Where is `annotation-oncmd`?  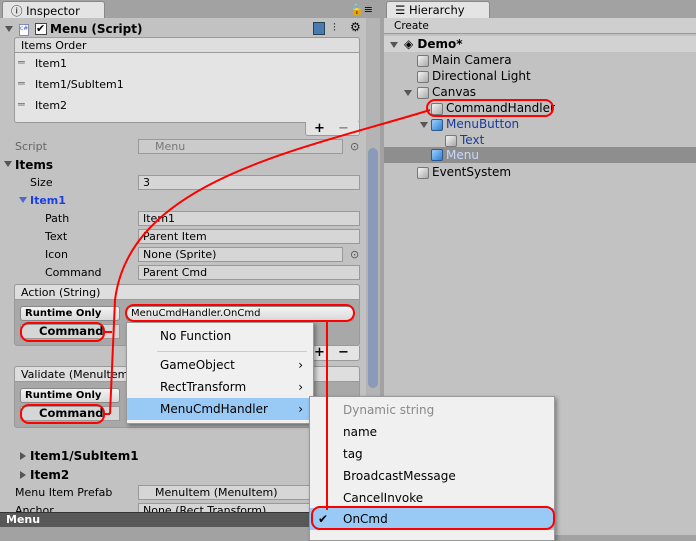
annotation-oncmd is located at coordinates (433, 518).